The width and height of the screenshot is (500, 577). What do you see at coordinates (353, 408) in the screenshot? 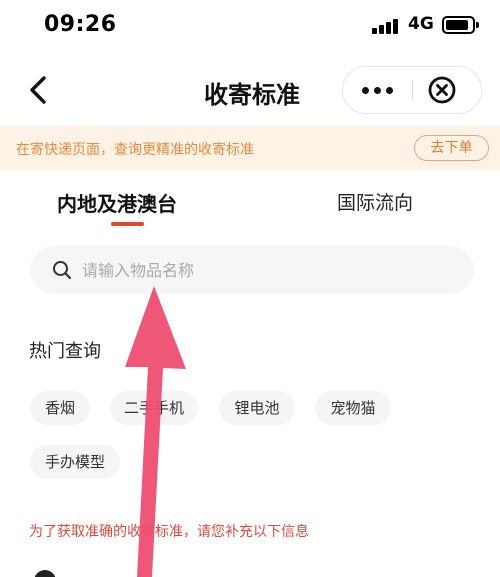
I see `hot-query-chip: 宠物猫` at bounding box center [353, 408].